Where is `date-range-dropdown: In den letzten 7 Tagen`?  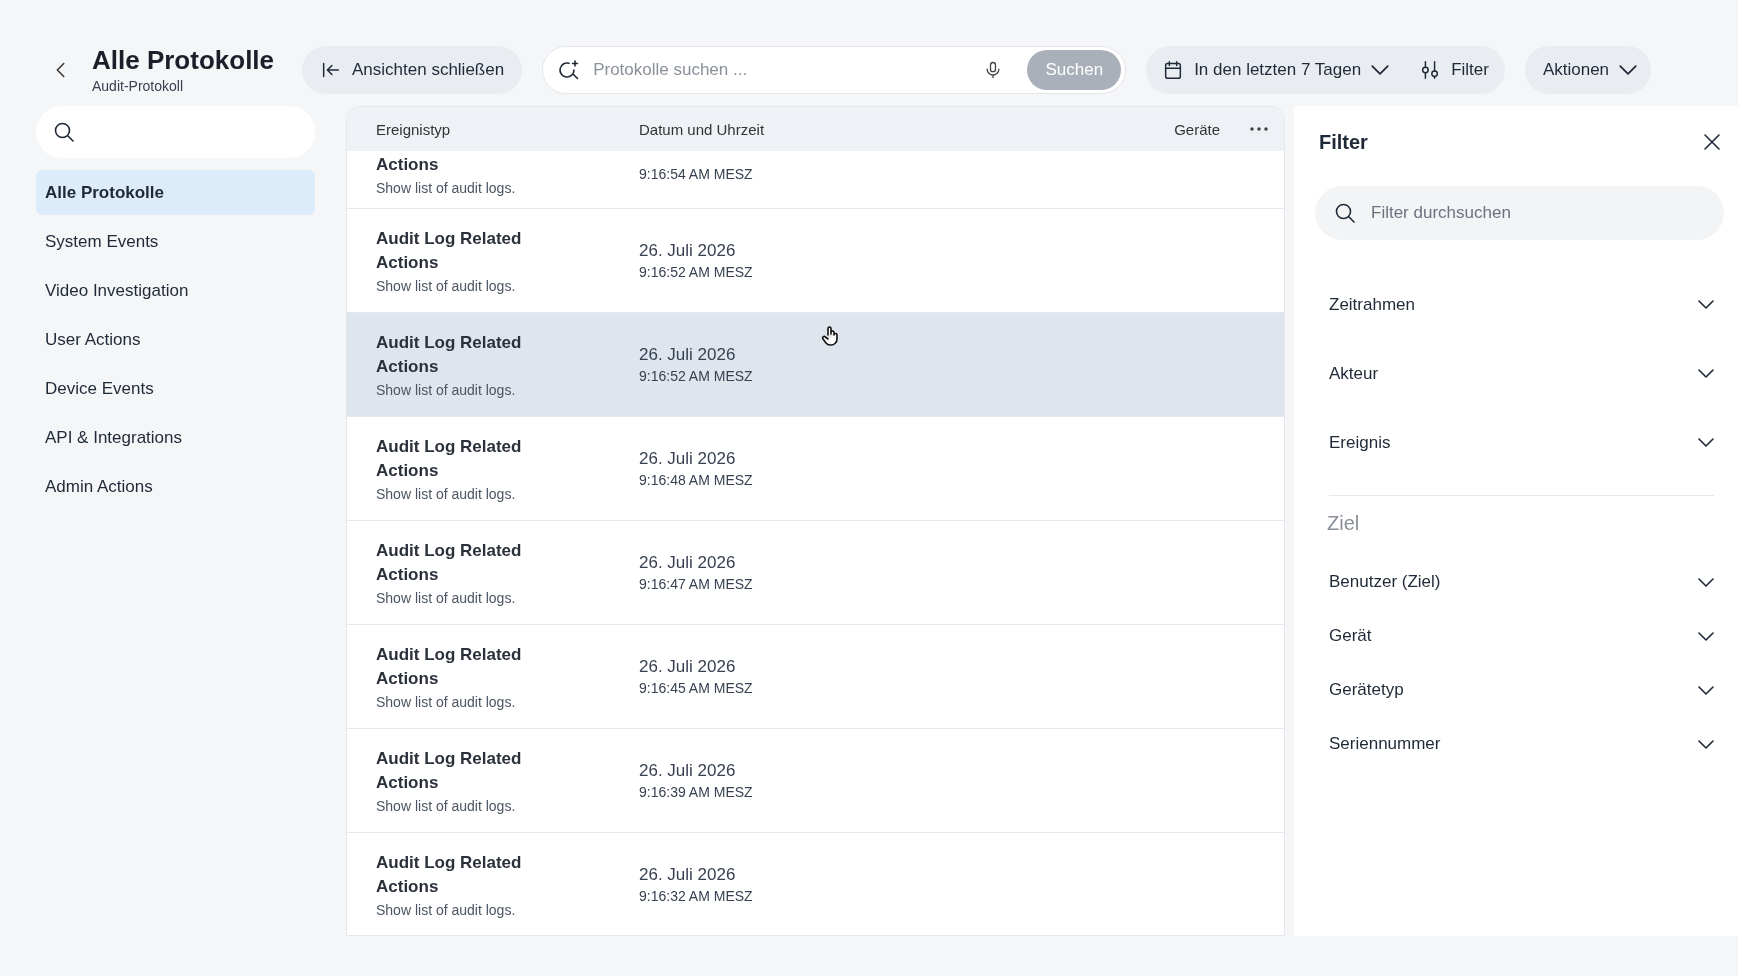 date-range-dropdown: In den letzten 7 Tagen is located at coordinates (1276, 69).